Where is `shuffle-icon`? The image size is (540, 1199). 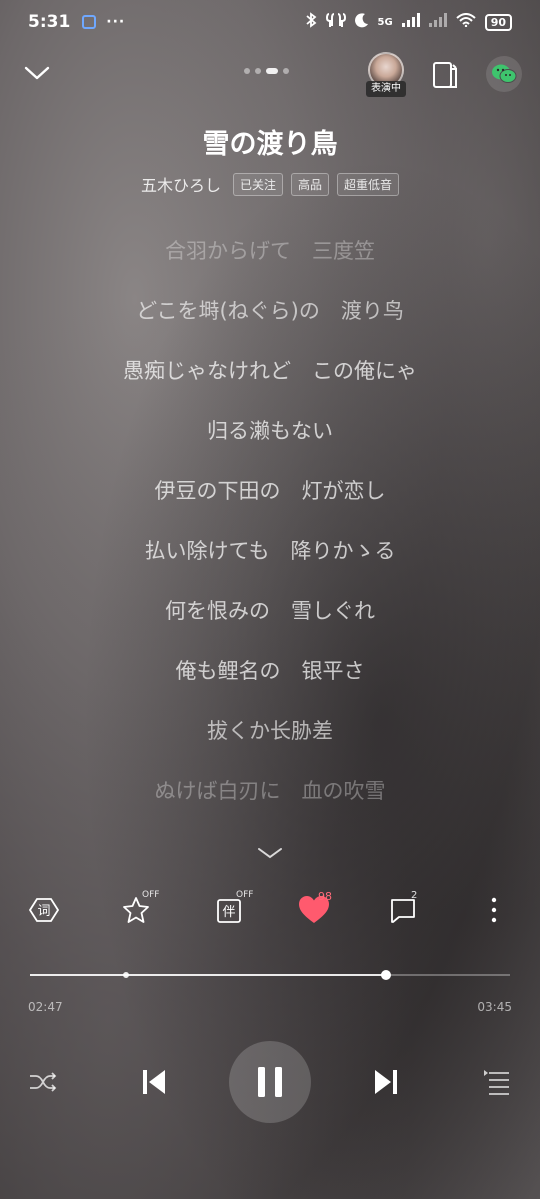
shuffle-icon is located at coordinates (43, 1082).